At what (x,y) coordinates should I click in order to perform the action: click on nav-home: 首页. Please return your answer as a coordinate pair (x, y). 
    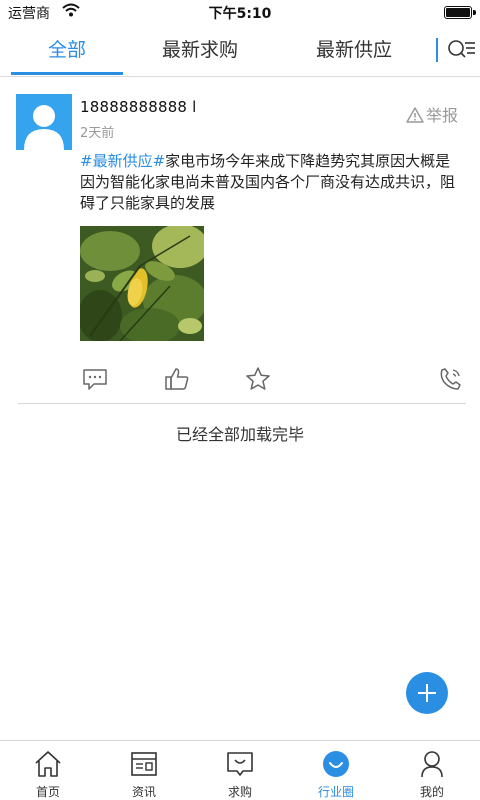
    Looking at the image, I should click on (48, 770).